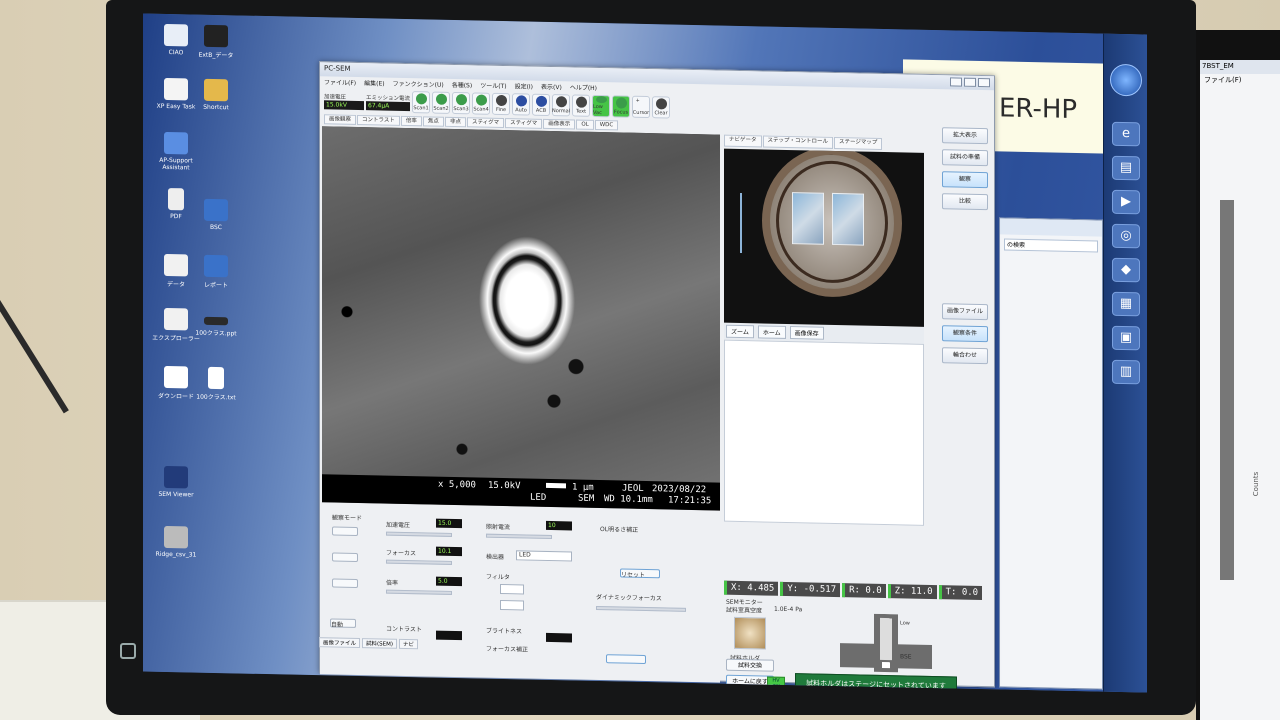 The width and height of the screenshot is (1280, 720). What do you see at coordinates (606, 125) in the screenshot?
I see `tab-wdc: WDC` at bounding box center [606, 125].